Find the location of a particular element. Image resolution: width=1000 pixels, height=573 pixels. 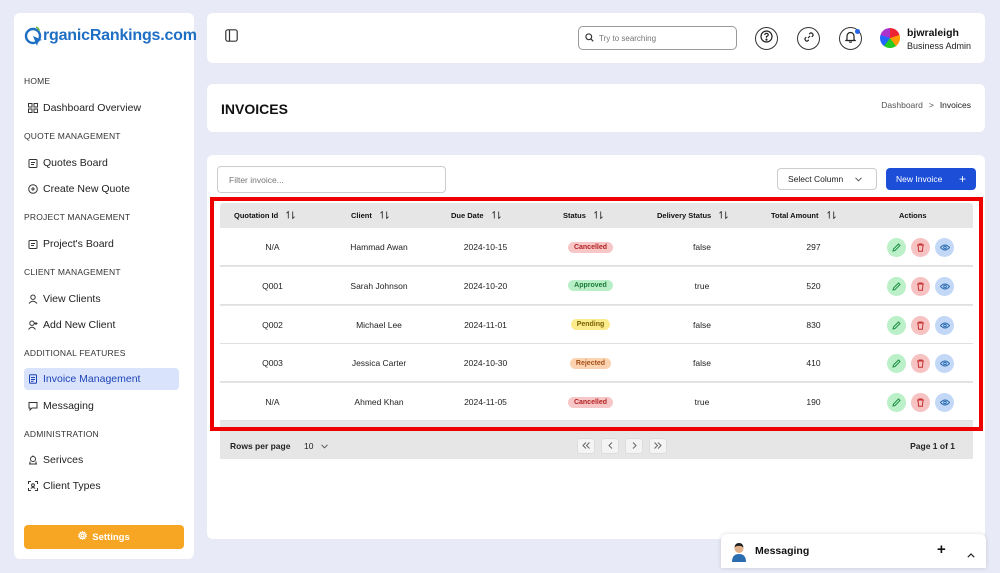

cell-quotation-id: N/A is located at coordinates (272, 247).